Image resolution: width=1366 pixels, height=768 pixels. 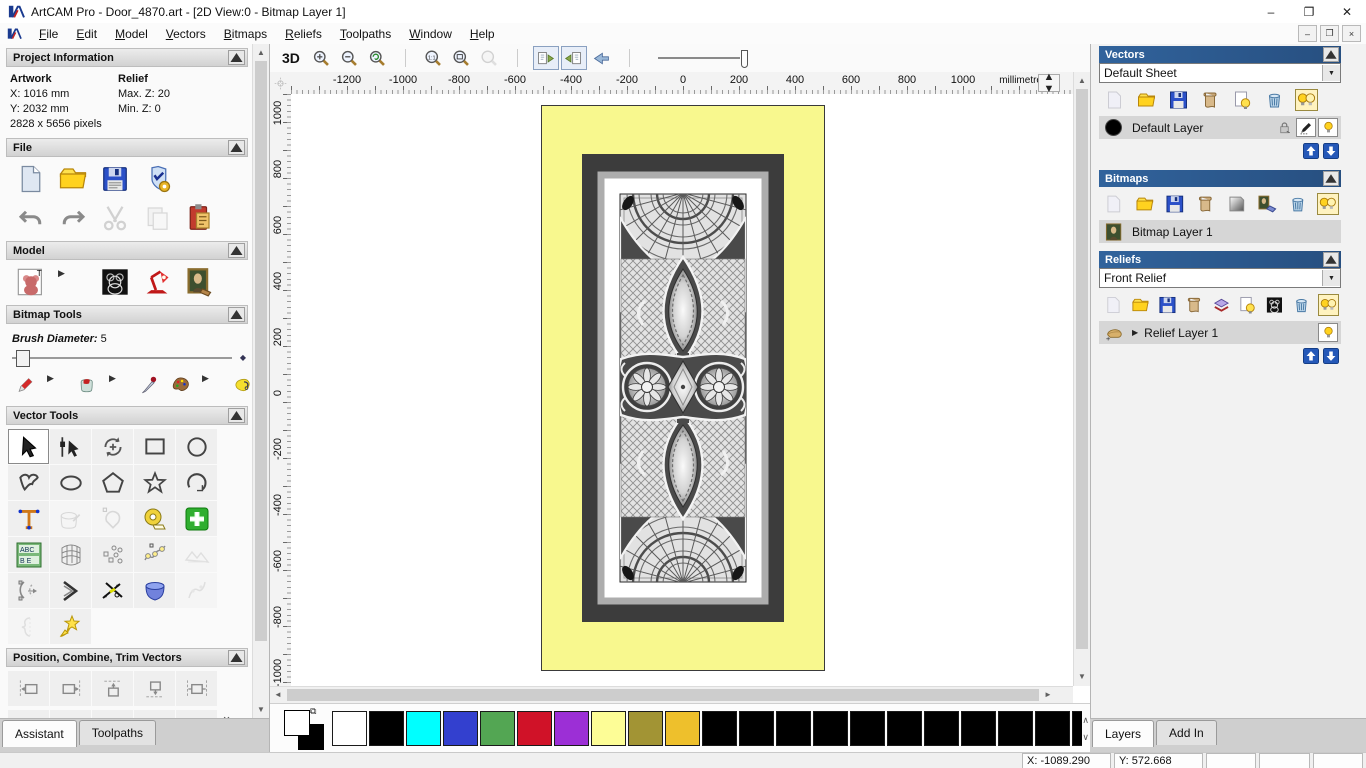 I want to click on bulb-page-icon, so click(x=1242, y=100).